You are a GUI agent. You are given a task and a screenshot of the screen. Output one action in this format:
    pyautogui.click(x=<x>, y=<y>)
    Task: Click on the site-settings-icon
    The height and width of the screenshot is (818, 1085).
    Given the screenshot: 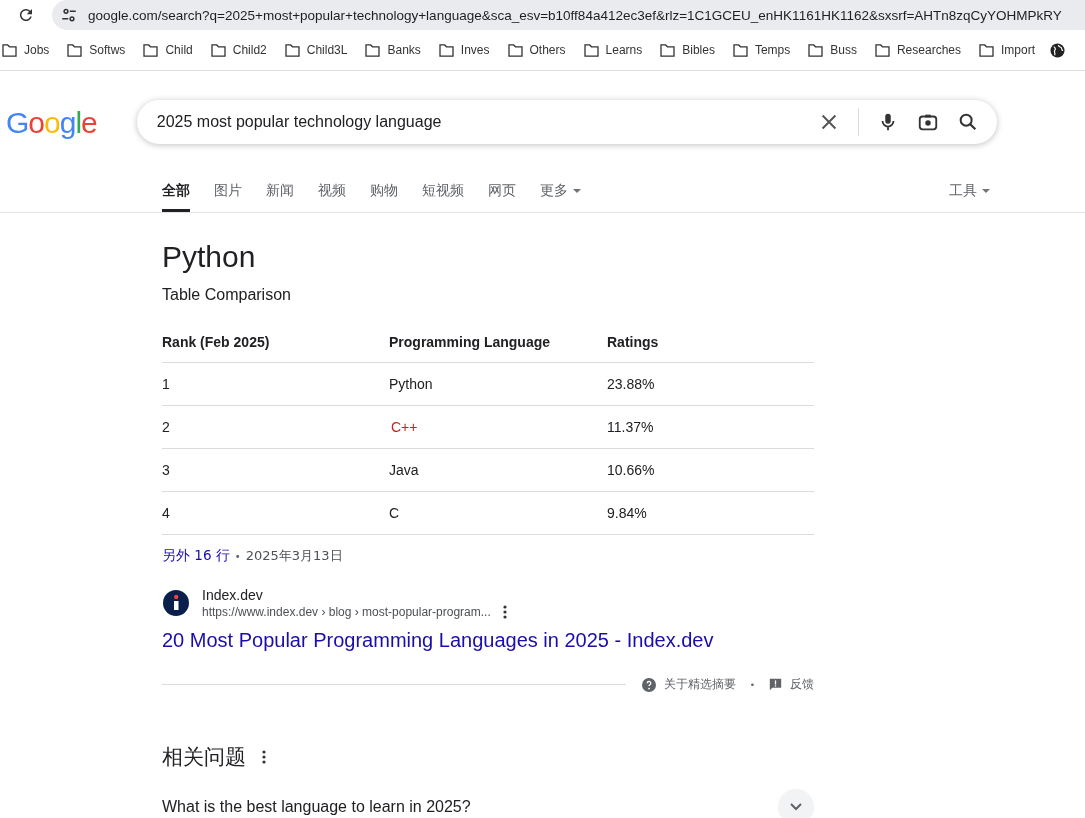 What is the action you would take?
    pyautogui.click(x=69, y=15)
    